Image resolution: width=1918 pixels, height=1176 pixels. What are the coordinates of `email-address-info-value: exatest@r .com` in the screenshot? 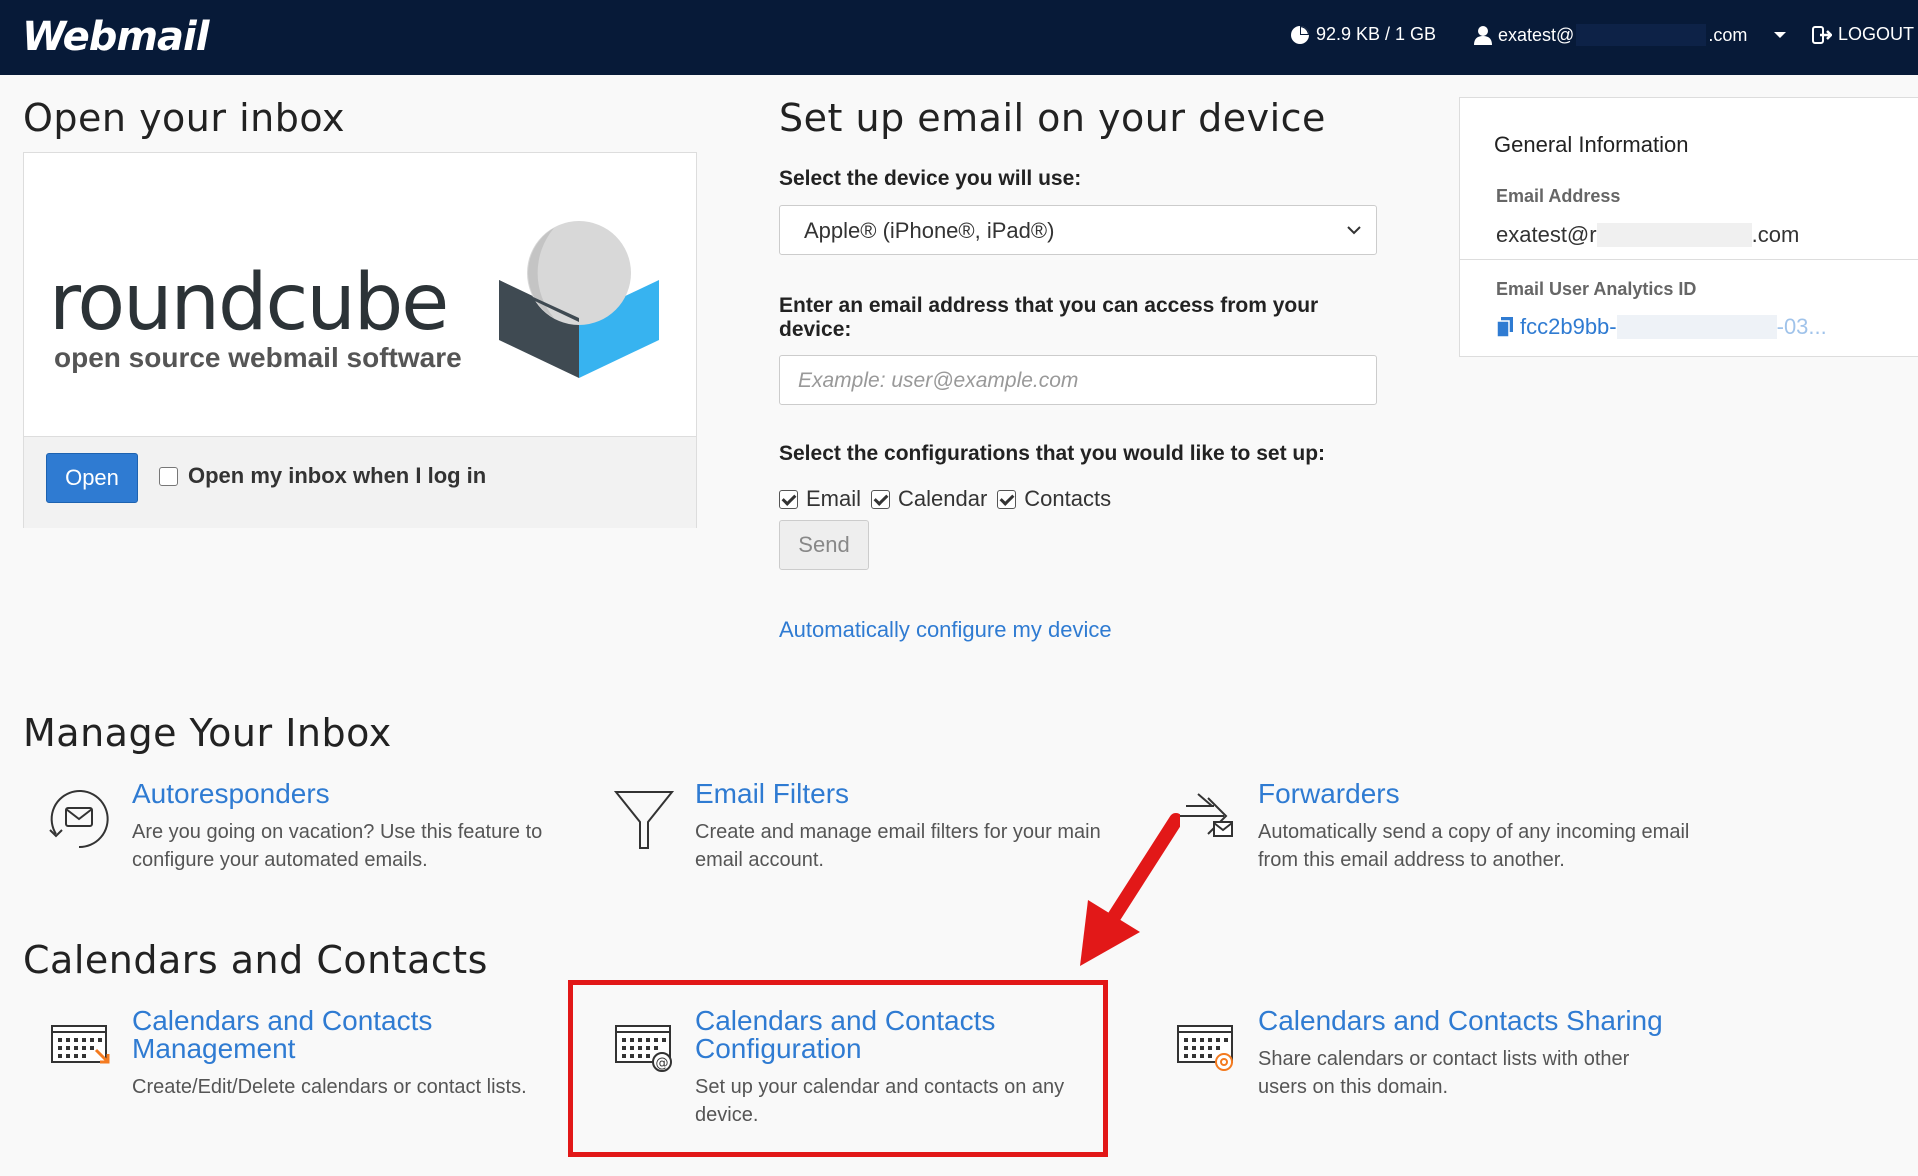 It's located at (1647, 235).